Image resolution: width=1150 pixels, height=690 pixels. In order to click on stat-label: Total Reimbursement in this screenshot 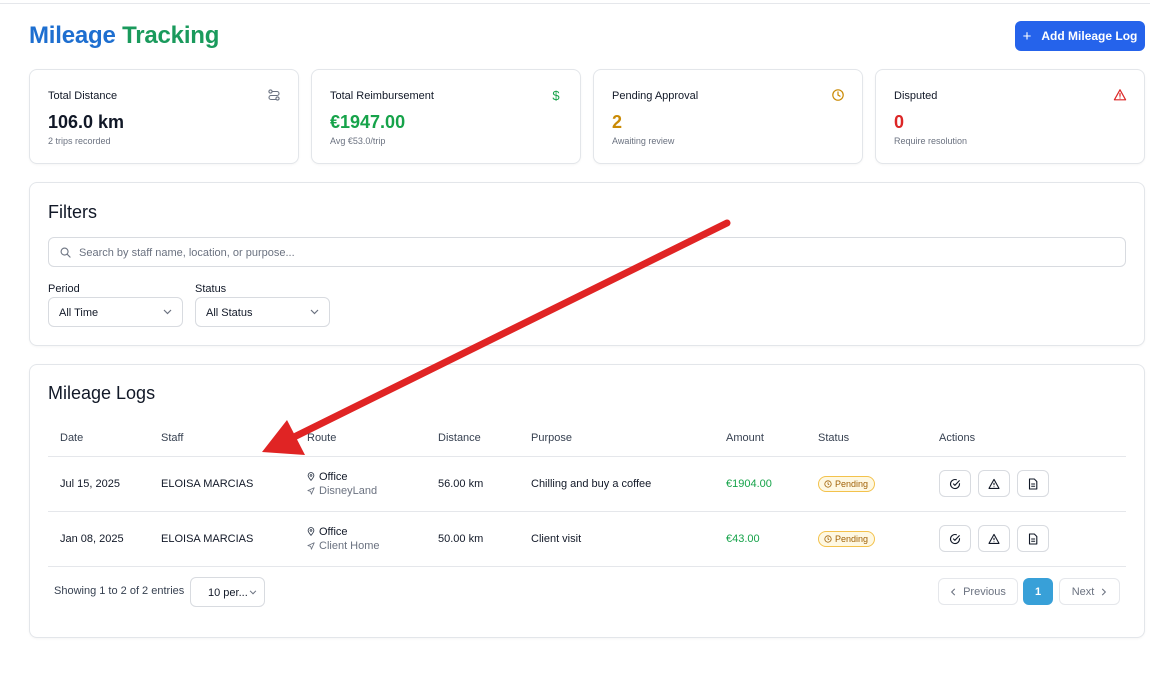, I will do `click(382, 96)`.